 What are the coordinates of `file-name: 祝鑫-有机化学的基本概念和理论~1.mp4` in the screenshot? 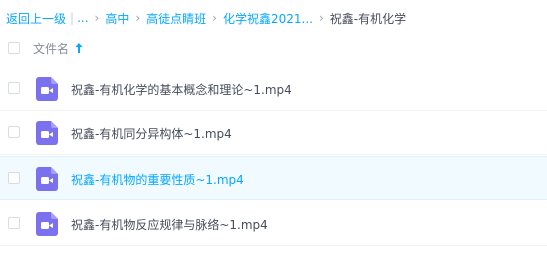 It's located at (181, 89).